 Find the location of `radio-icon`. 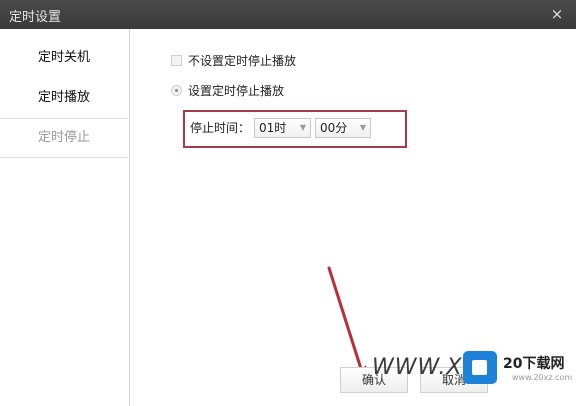

radio-icon is located at coordinates (176, 90).